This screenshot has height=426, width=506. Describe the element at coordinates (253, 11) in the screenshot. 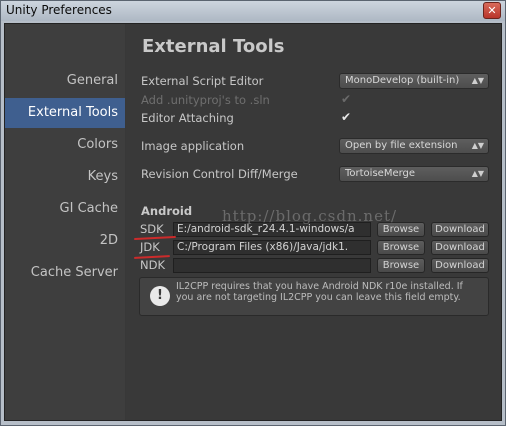

I see `title-bar: Unity Preferences ✕` at that location.